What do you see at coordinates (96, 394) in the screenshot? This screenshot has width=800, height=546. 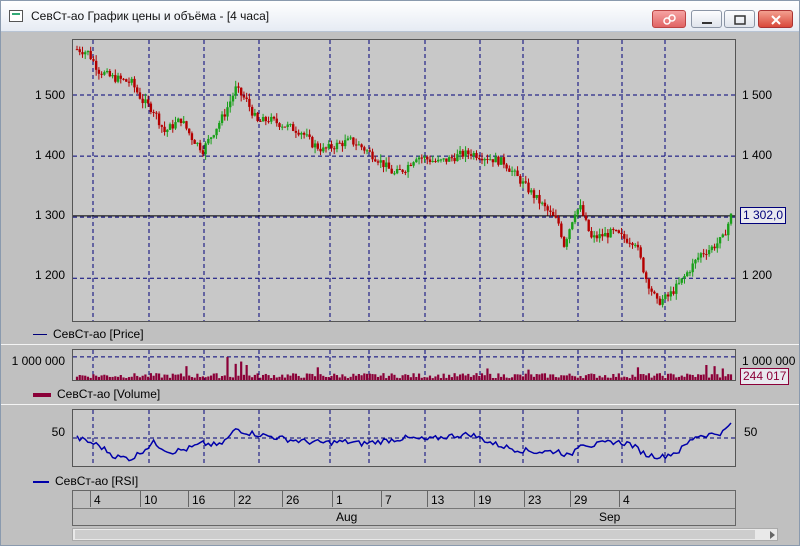 I see `volume-legend: СевСт-ао [Volume]` at bounding box center [96, 394].